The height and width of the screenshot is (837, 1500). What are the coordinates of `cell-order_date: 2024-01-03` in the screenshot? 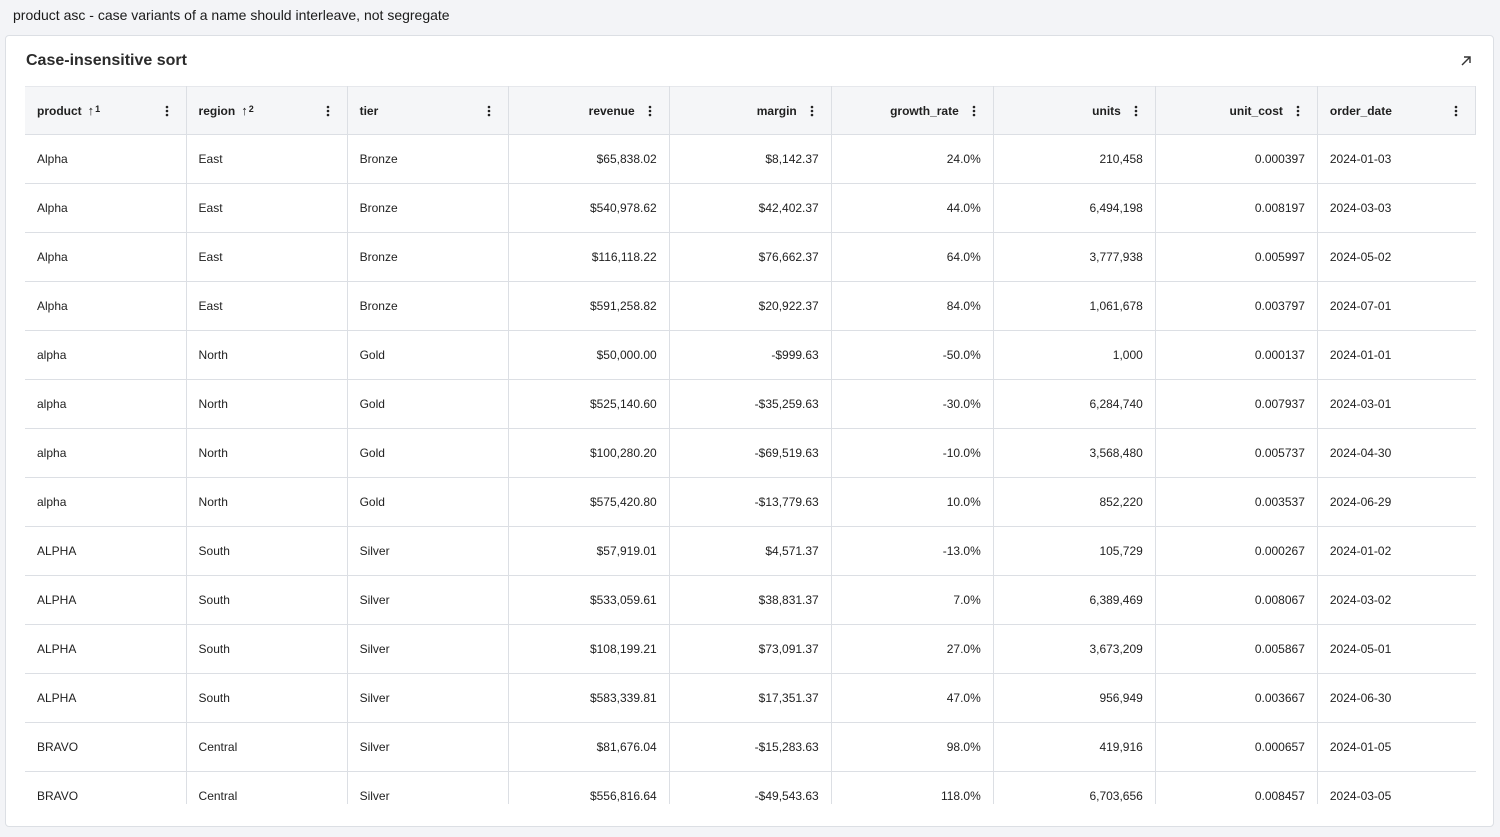 It's located at (1396, 159).